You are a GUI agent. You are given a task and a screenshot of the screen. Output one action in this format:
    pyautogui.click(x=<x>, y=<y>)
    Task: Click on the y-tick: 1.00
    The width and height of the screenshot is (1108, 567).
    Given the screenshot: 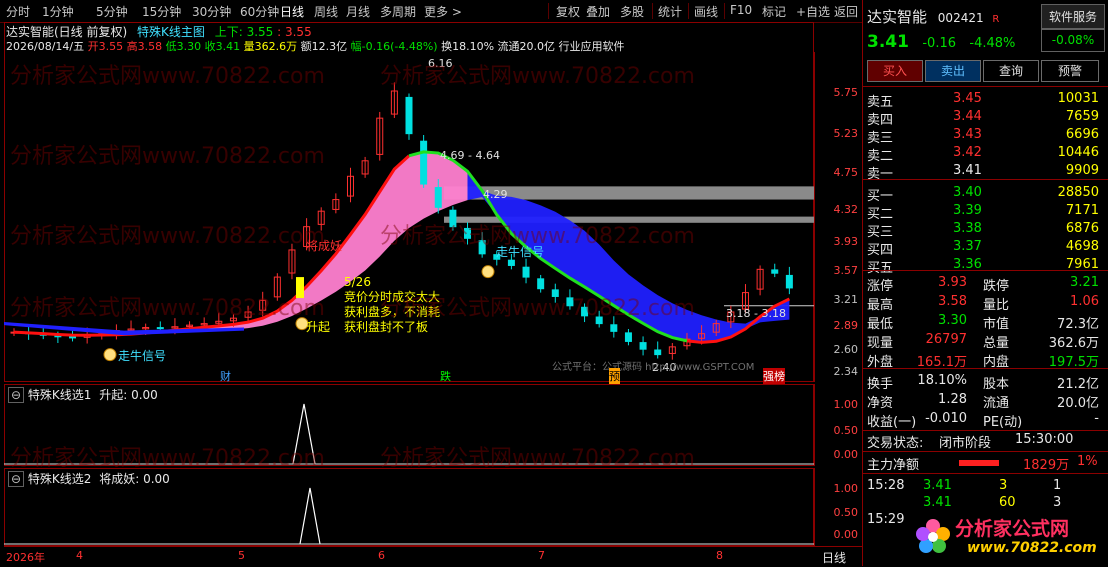 What is the action you would take?
    pyautogui.click(x=846, y=404)
    